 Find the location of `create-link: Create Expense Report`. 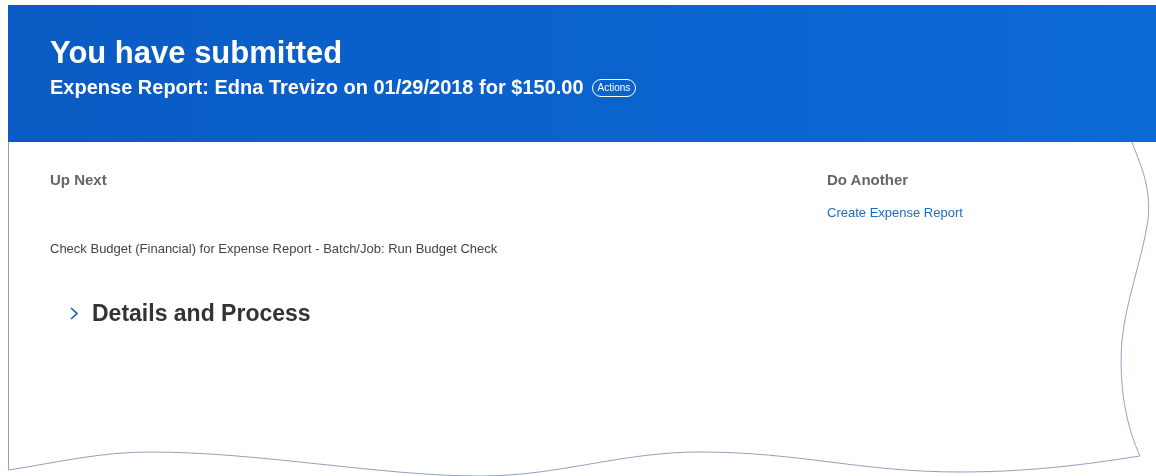

create-link: Create Expense Report is located at coordinates (895, 213).